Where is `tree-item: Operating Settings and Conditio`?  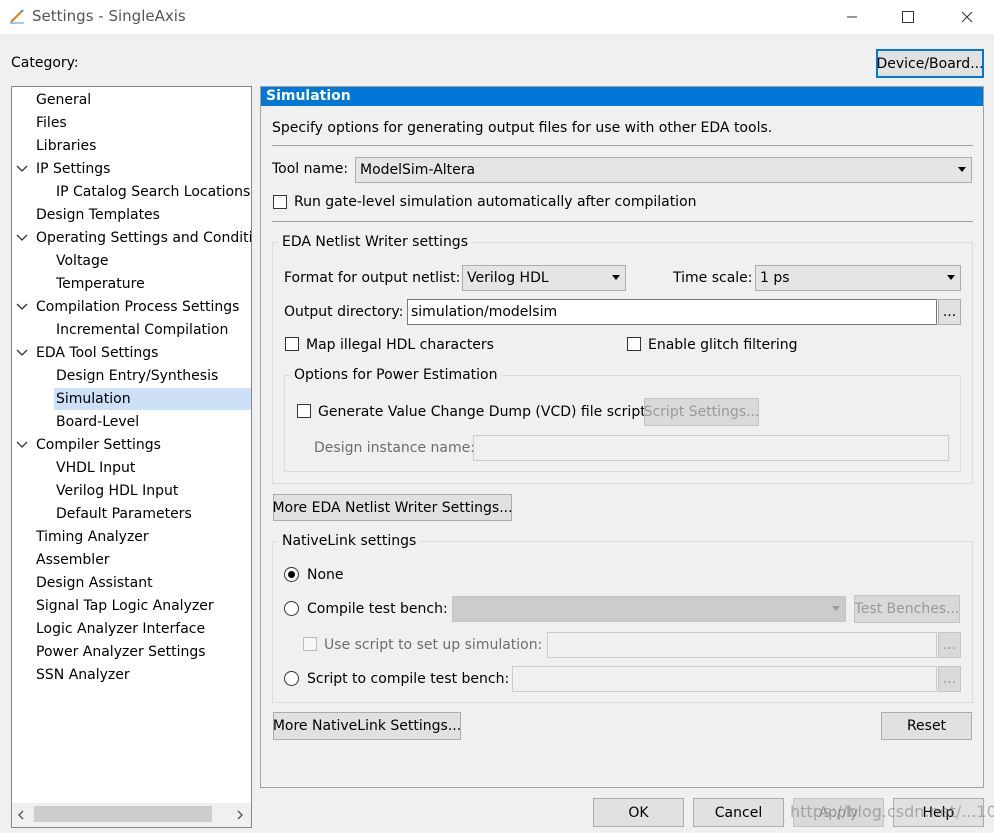
tree-item: Operating Settings and Conditio is located at coordinates (131, 238).